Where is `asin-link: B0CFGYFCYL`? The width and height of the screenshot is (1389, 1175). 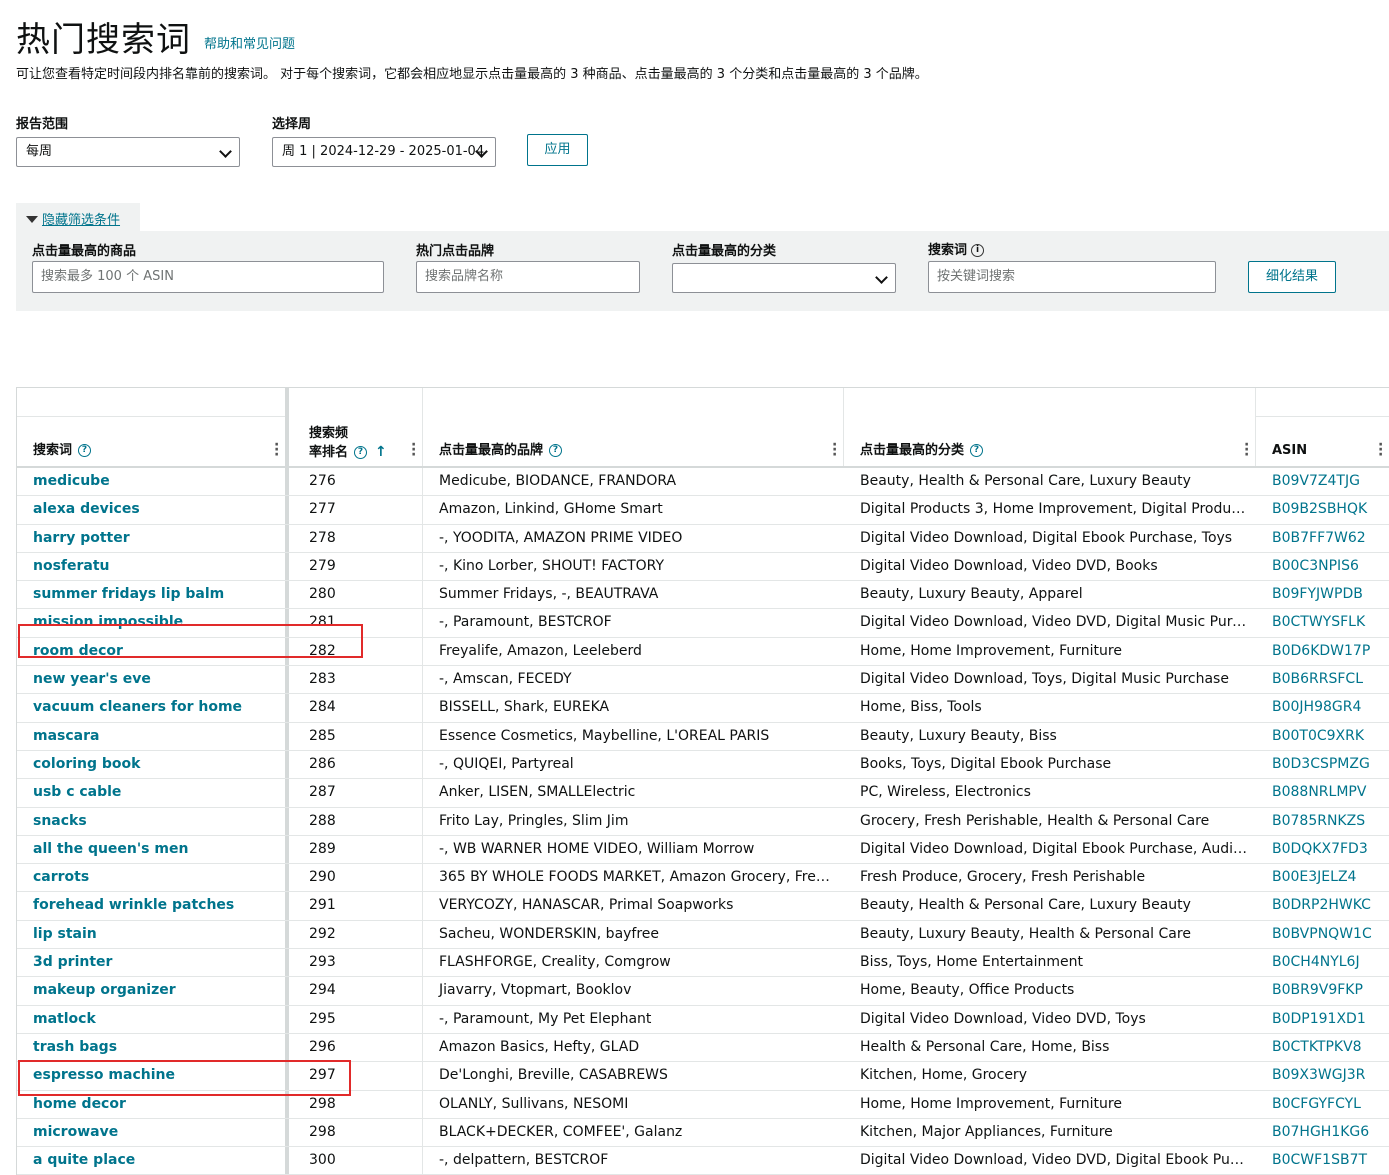 asin-link: B0CFGYFCYL is located at coordinates (1322, 1104).